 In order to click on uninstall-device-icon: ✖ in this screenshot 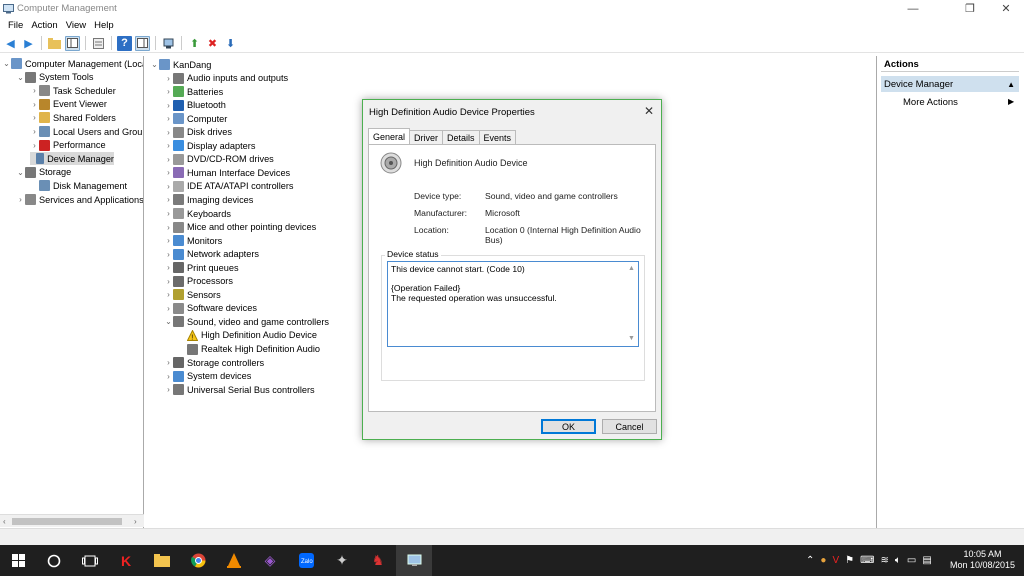, I will do `click(212, 43)`.